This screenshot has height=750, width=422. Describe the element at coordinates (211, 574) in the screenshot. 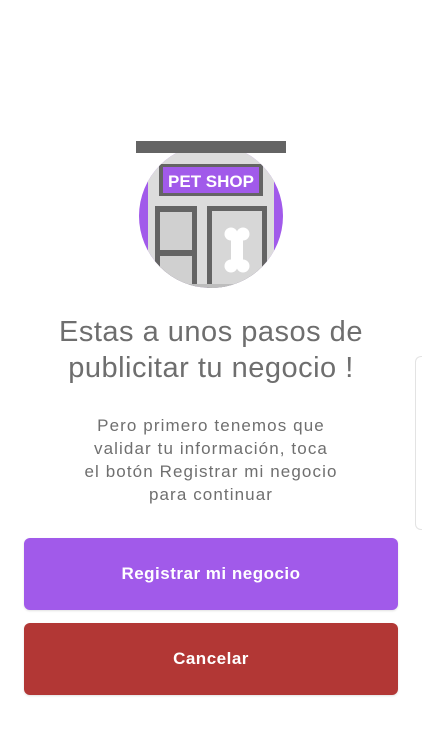

I see `register-business-button: Registrar mi negocio` at that location.